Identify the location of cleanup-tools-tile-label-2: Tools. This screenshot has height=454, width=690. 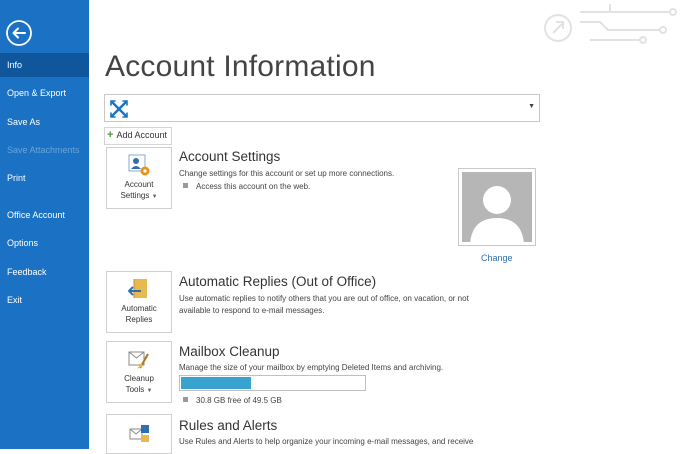
(135, 389).